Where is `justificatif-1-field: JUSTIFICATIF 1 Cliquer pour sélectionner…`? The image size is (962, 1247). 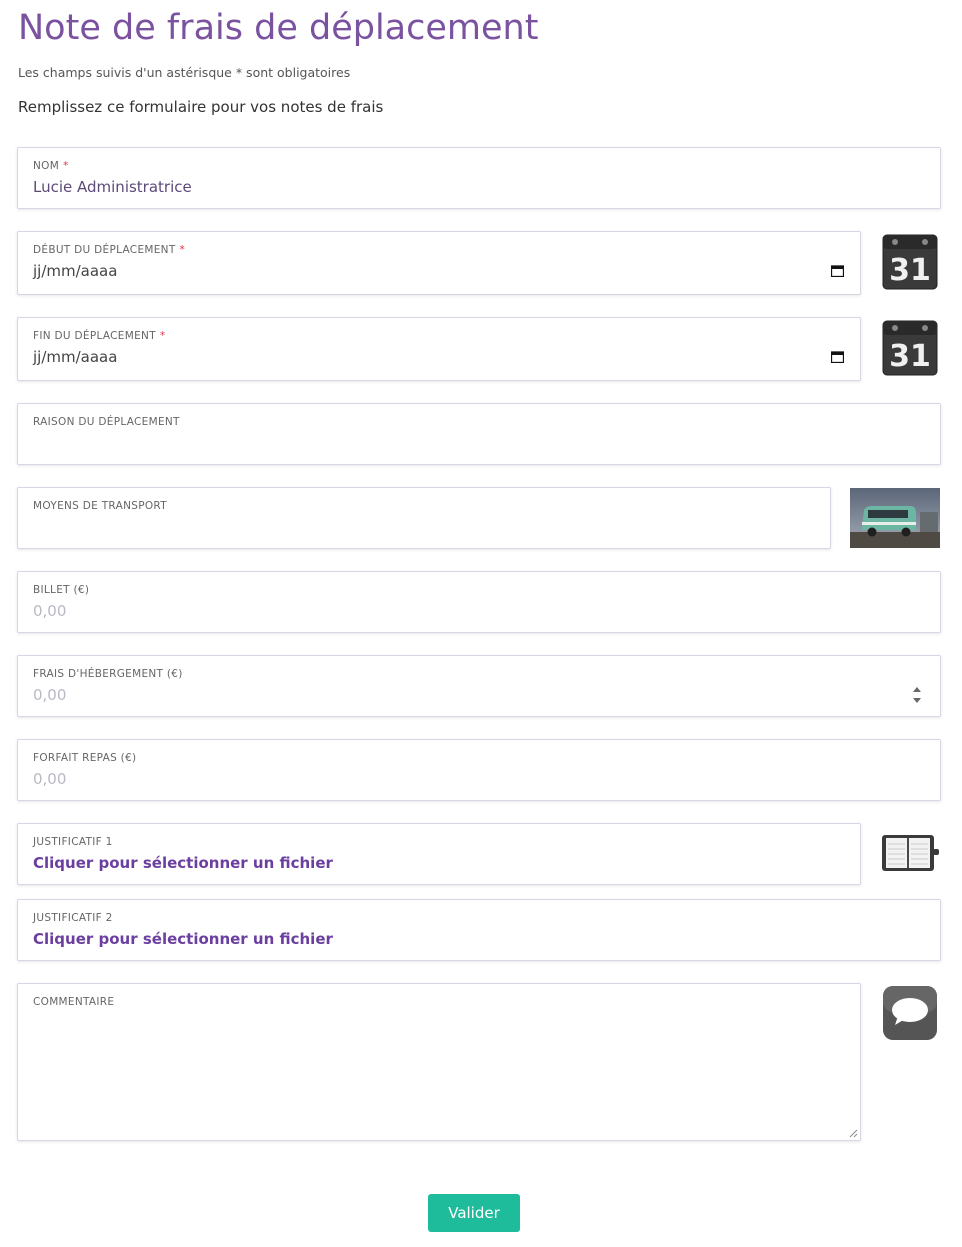
justificatif-1-field: JUSTIFICATIF 1 Cliquer pour sélectionner… is located at coordinates (439, 854).